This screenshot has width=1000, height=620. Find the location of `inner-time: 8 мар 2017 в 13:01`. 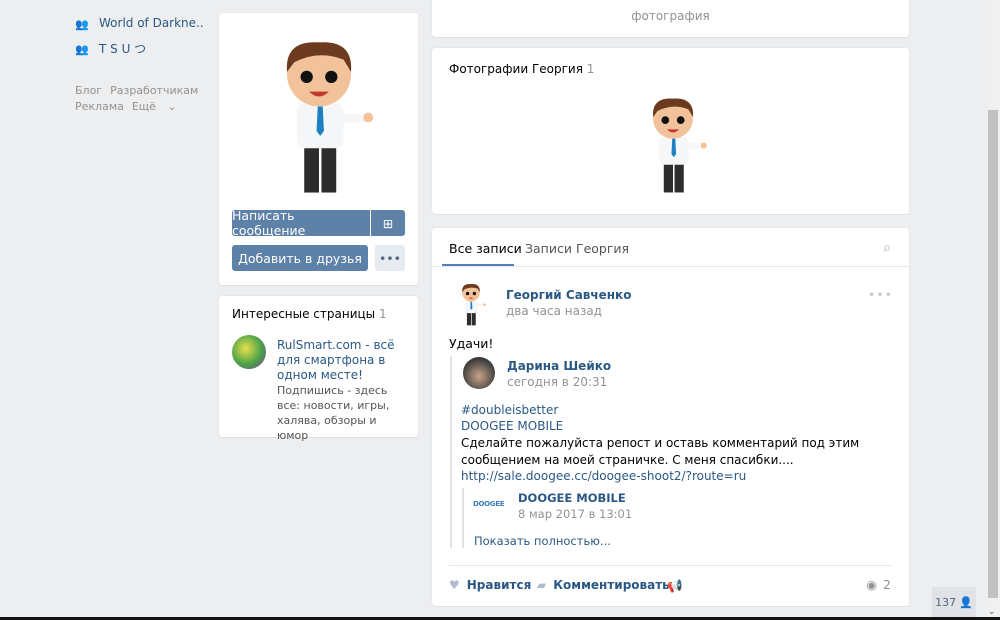

inner-time: 8 мар 2017 в 13:01 is located at coordinates (575, 514).